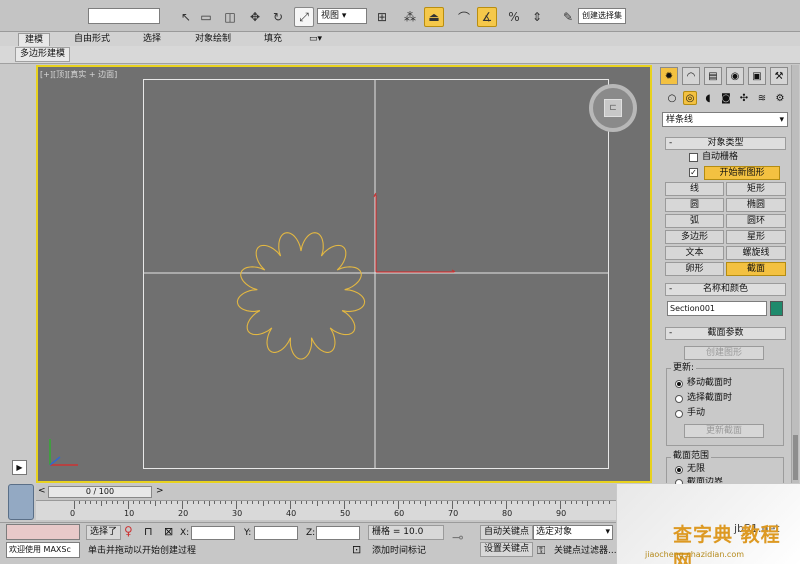 This screenshot has width=800, height=564. What do you see at coordinates (694, 253) in the screenshot?
I see `text-button: 文本` at bounding box center [694, 253].